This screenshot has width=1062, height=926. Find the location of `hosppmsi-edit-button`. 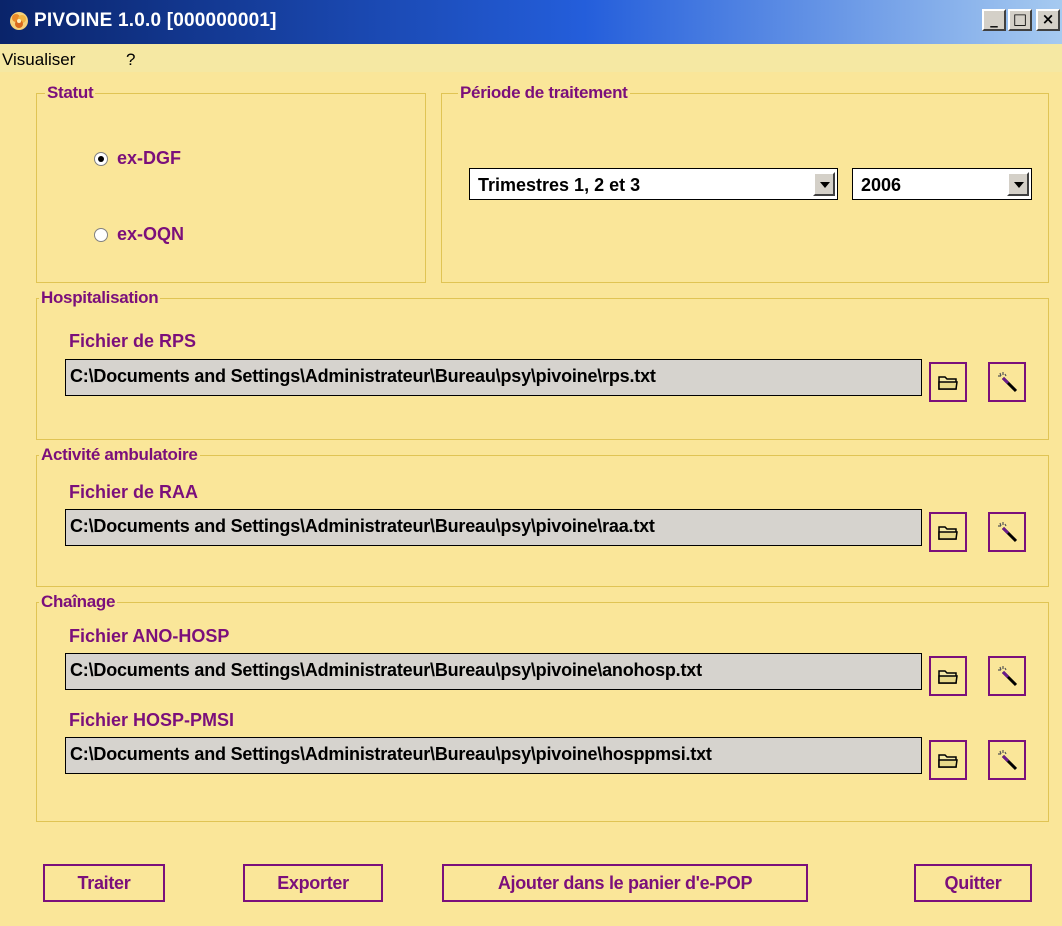

hosppmsi-edit-button is located at coordinates (1007, 760).